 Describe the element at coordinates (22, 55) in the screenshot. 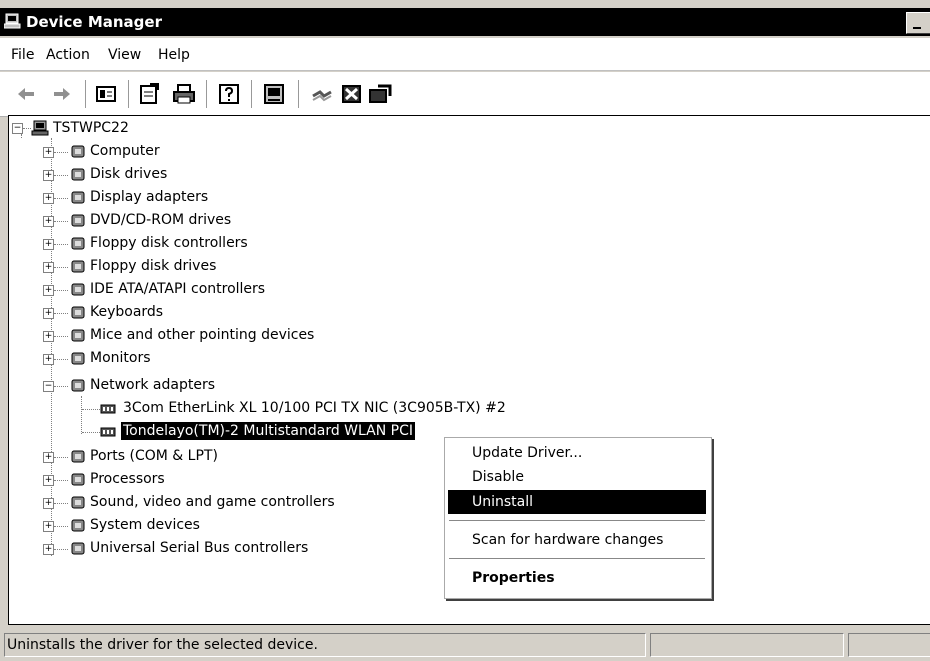

I see `menu-file: File` at that location.